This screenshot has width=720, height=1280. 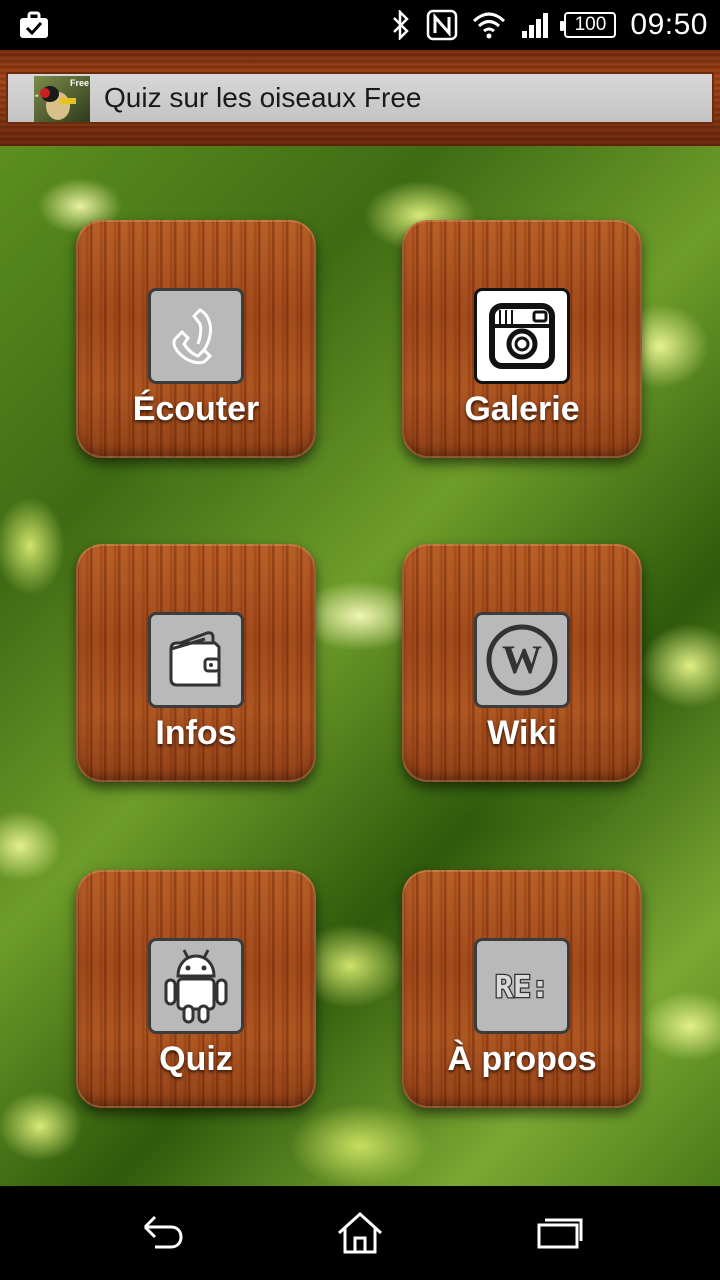 What do you see at coordinates (522, 336) in the screenshot?
I see `camera-icon` at bounding box center [522, 336].